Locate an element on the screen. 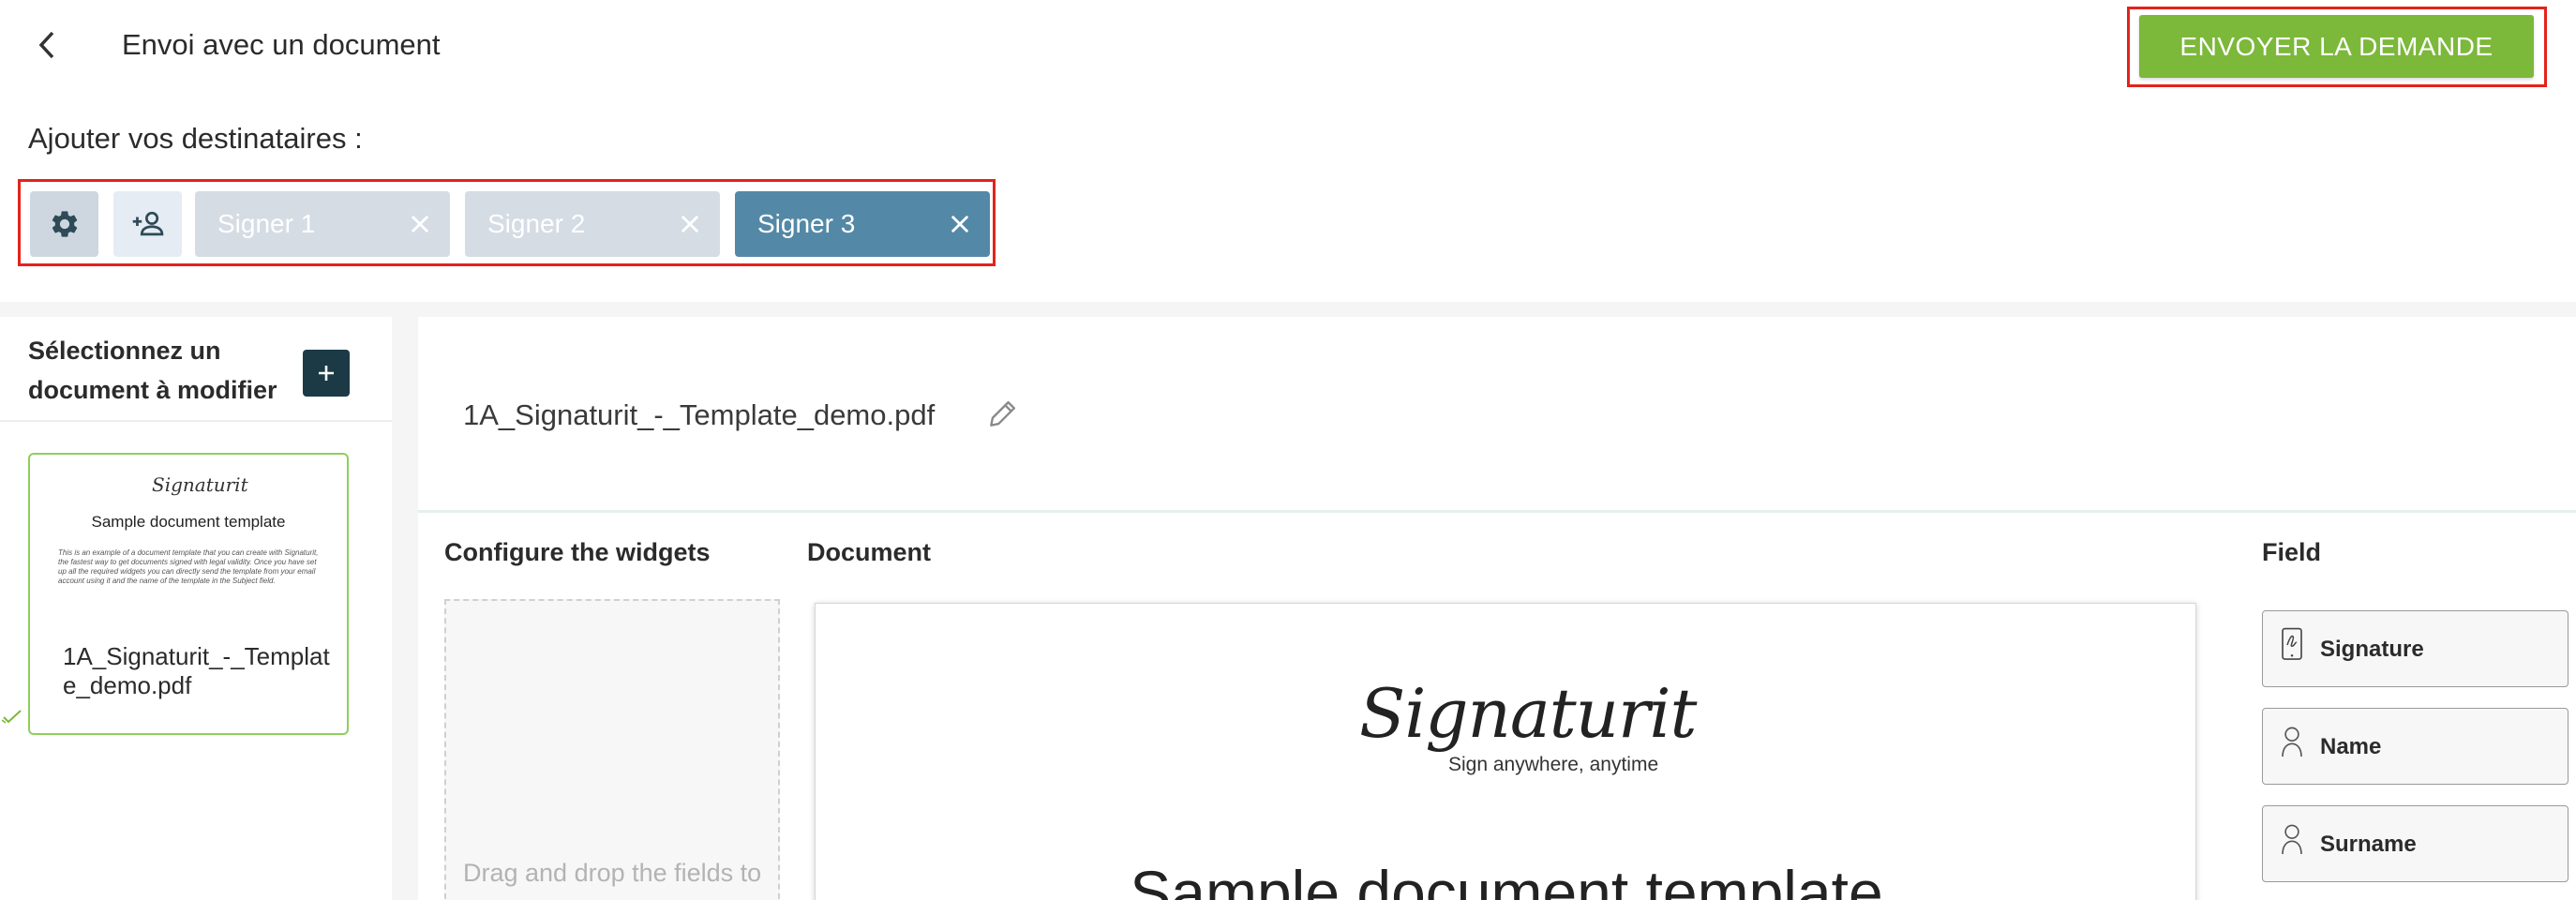  field-label: Surname is located at coordinates (2368, 844).